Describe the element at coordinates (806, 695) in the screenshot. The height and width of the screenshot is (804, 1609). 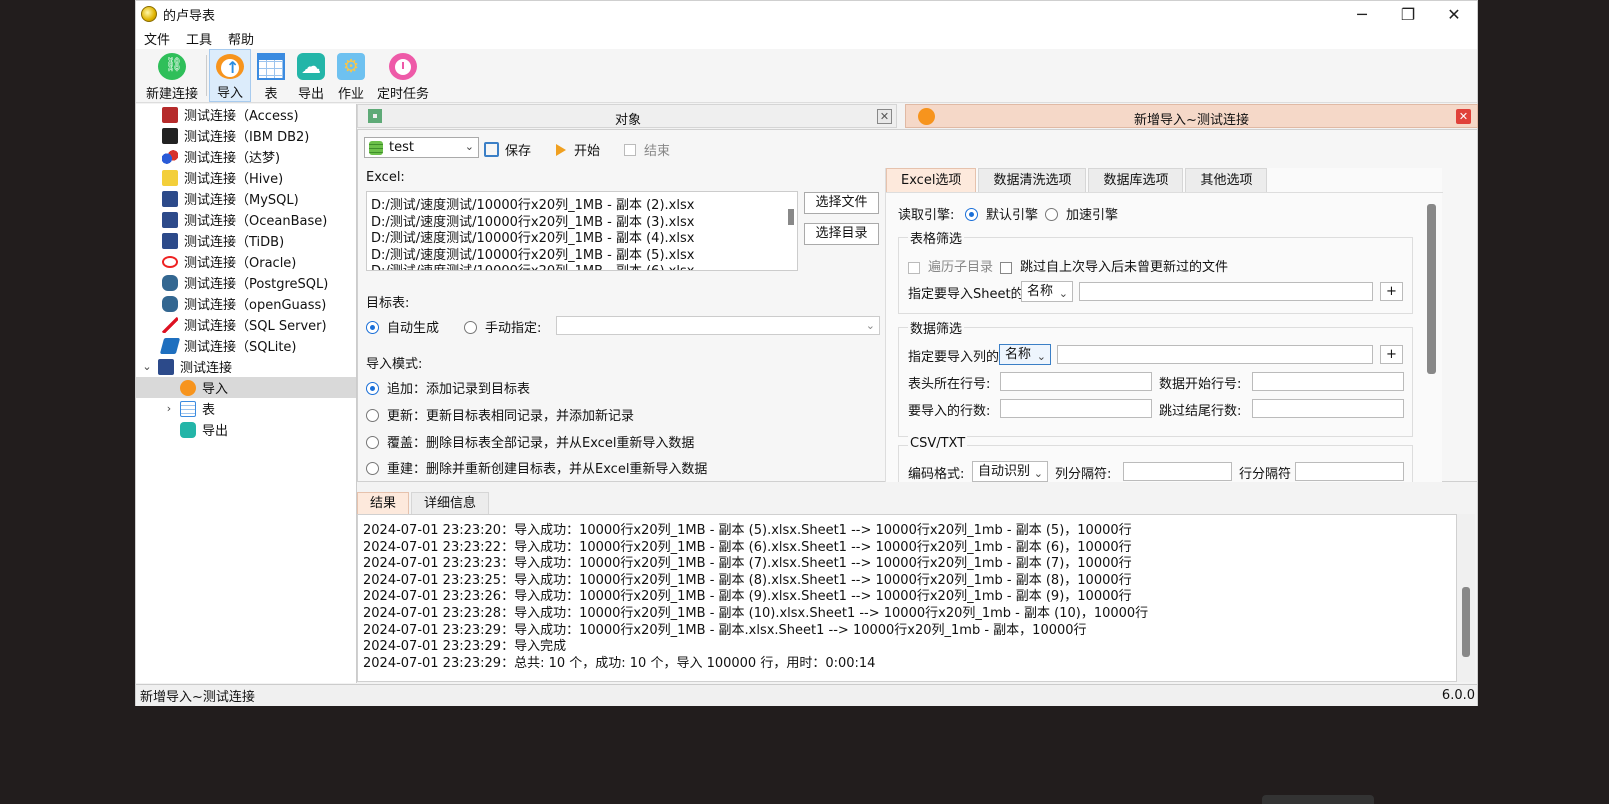
I see `status-bar: 新增导入~测试连接 6.0.0` at that location.